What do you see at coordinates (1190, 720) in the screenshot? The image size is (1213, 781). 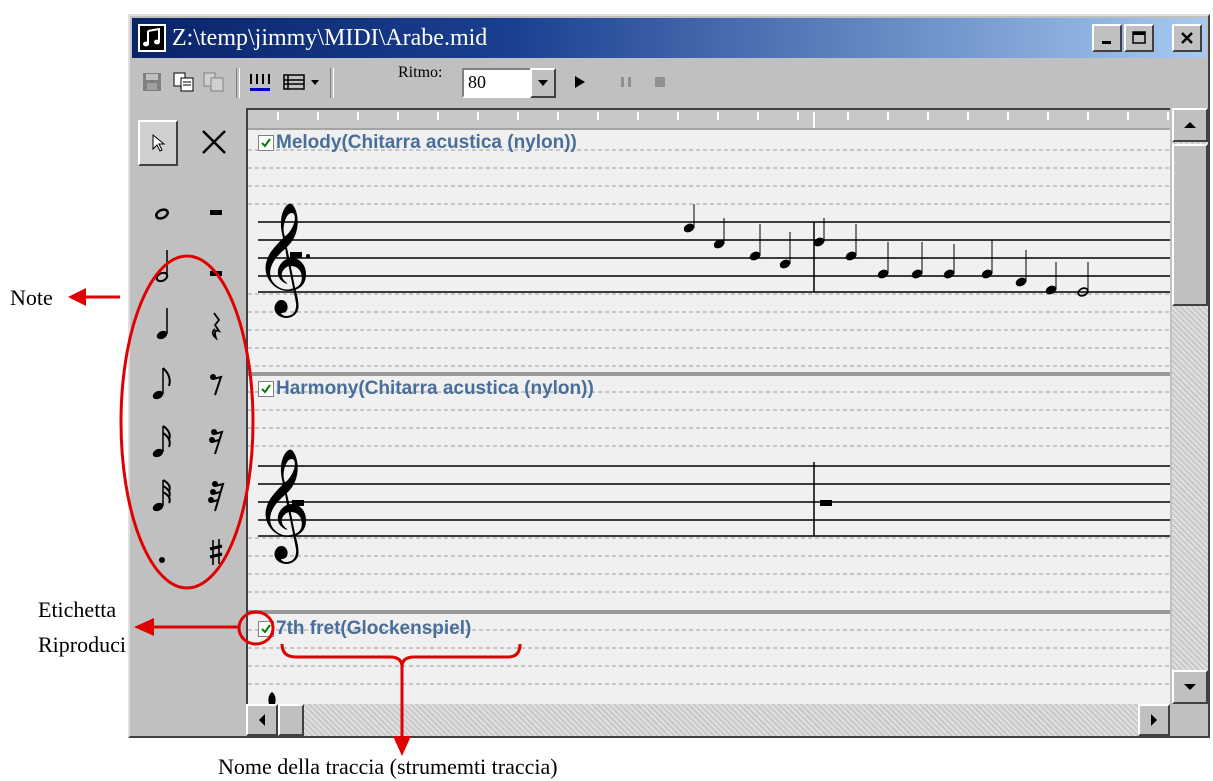 I see `size-grip` at bounding box center [1190, 720].